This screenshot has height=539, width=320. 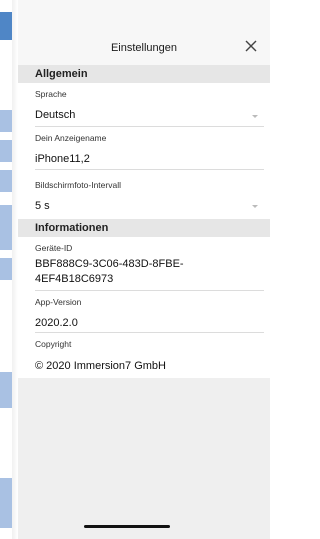 What do you see at coordinates (144, 32) in the screenshot?
I see `sheet-header: Einstellungen` at bounding box center [144, 32].